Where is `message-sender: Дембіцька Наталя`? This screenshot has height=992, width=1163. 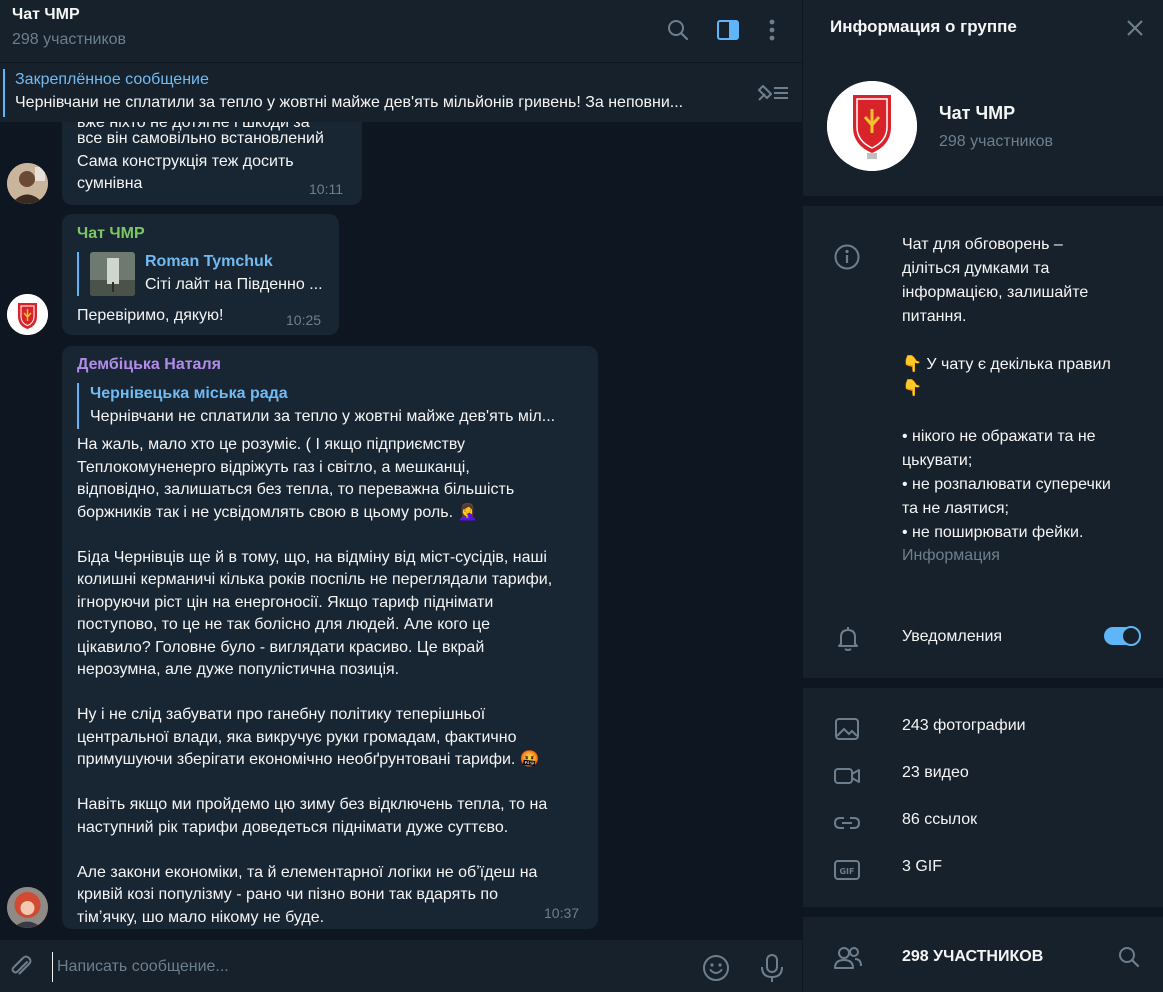 message-sender: Дембіцька Наталя is located at coordinates (149, 365).